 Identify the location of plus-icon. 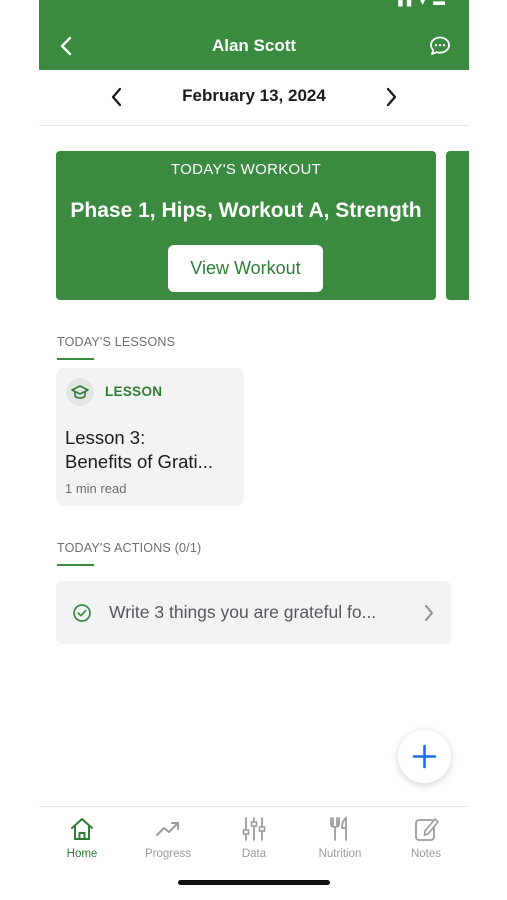
(424, 756).